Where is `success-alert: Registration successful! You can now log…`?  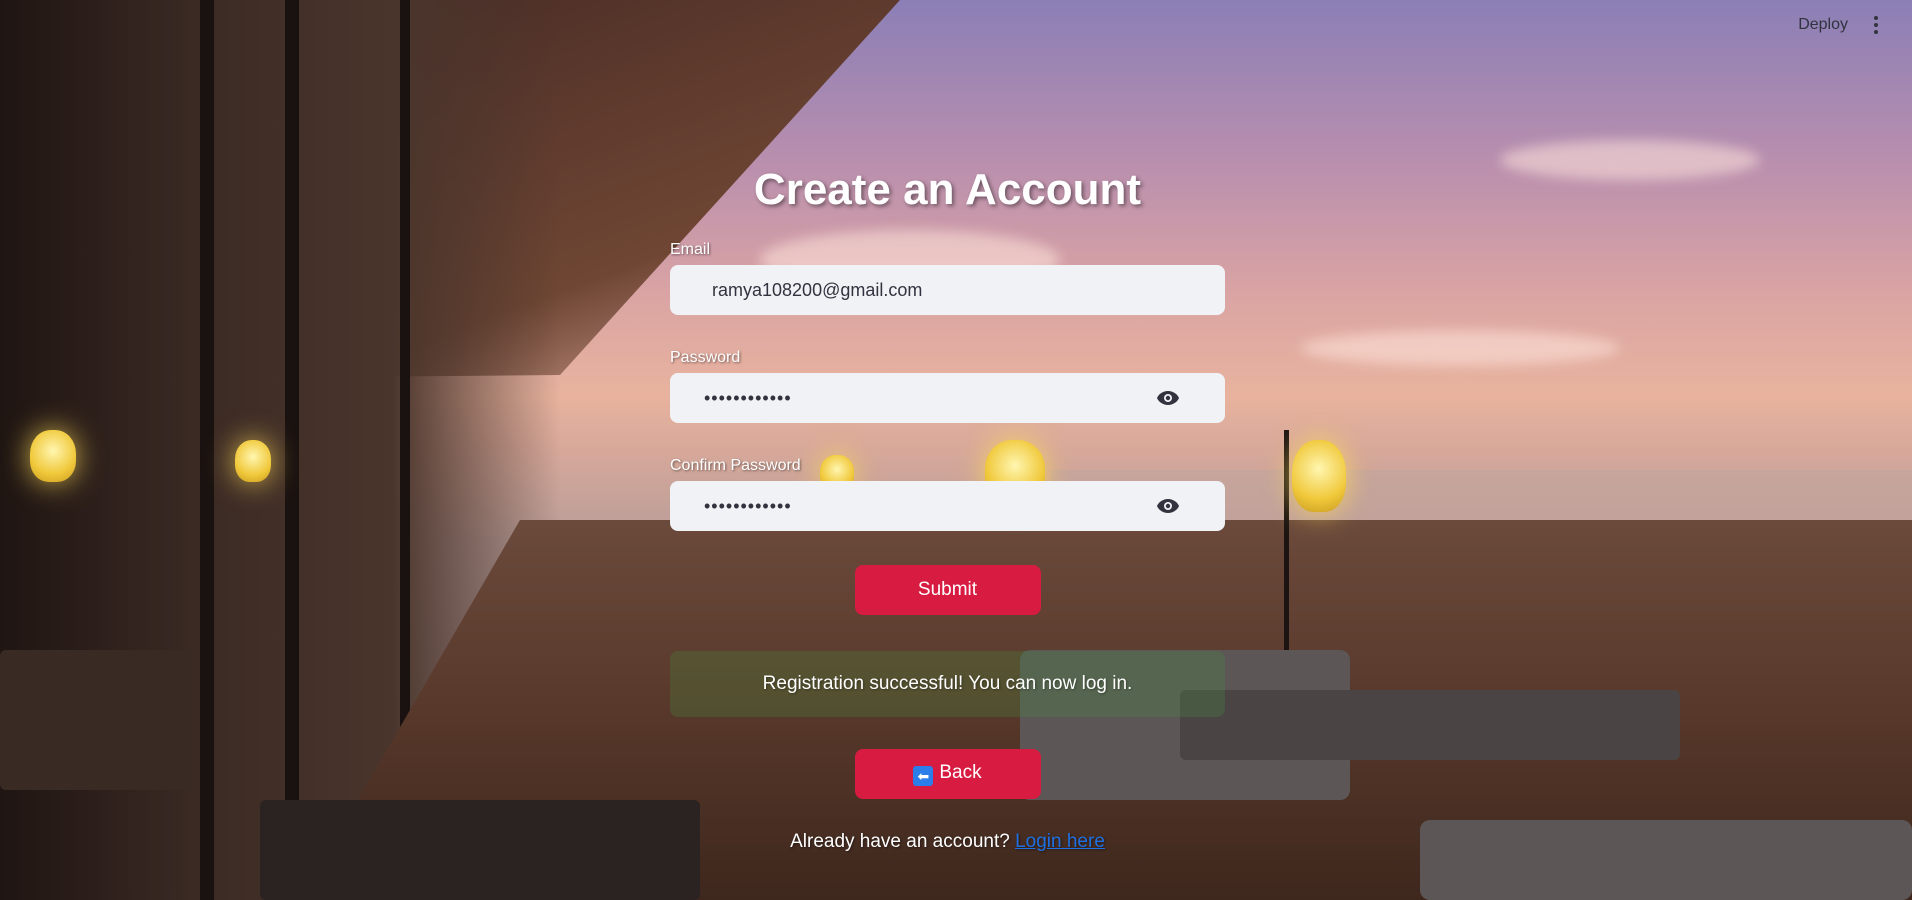
success-alert: Registration successful! You can now log… is located at coordinates (947, 684).